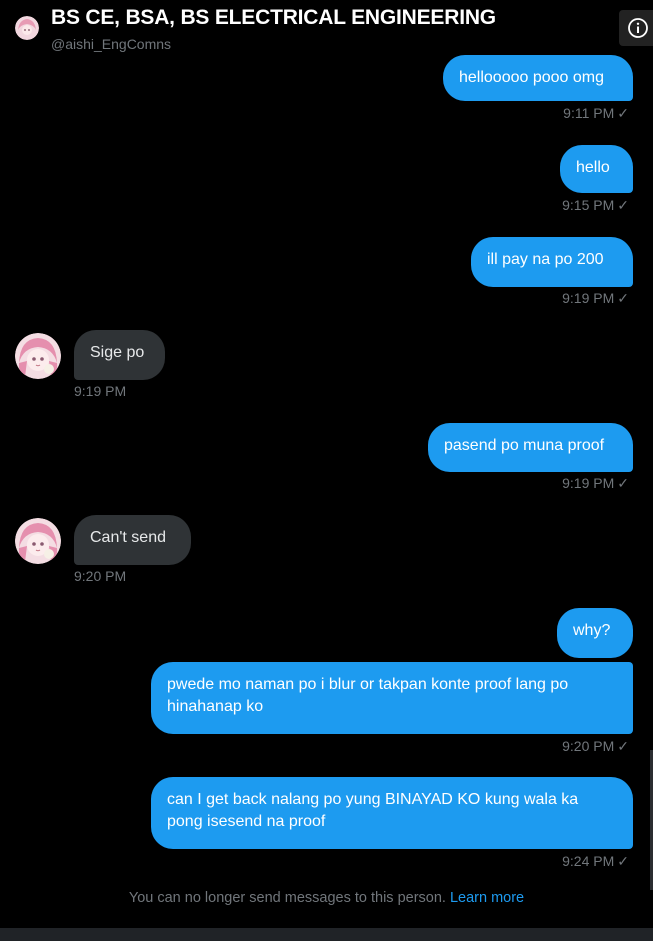  I want to click on message-timestamp: 9:24 PM ✓, so click(595, 861).